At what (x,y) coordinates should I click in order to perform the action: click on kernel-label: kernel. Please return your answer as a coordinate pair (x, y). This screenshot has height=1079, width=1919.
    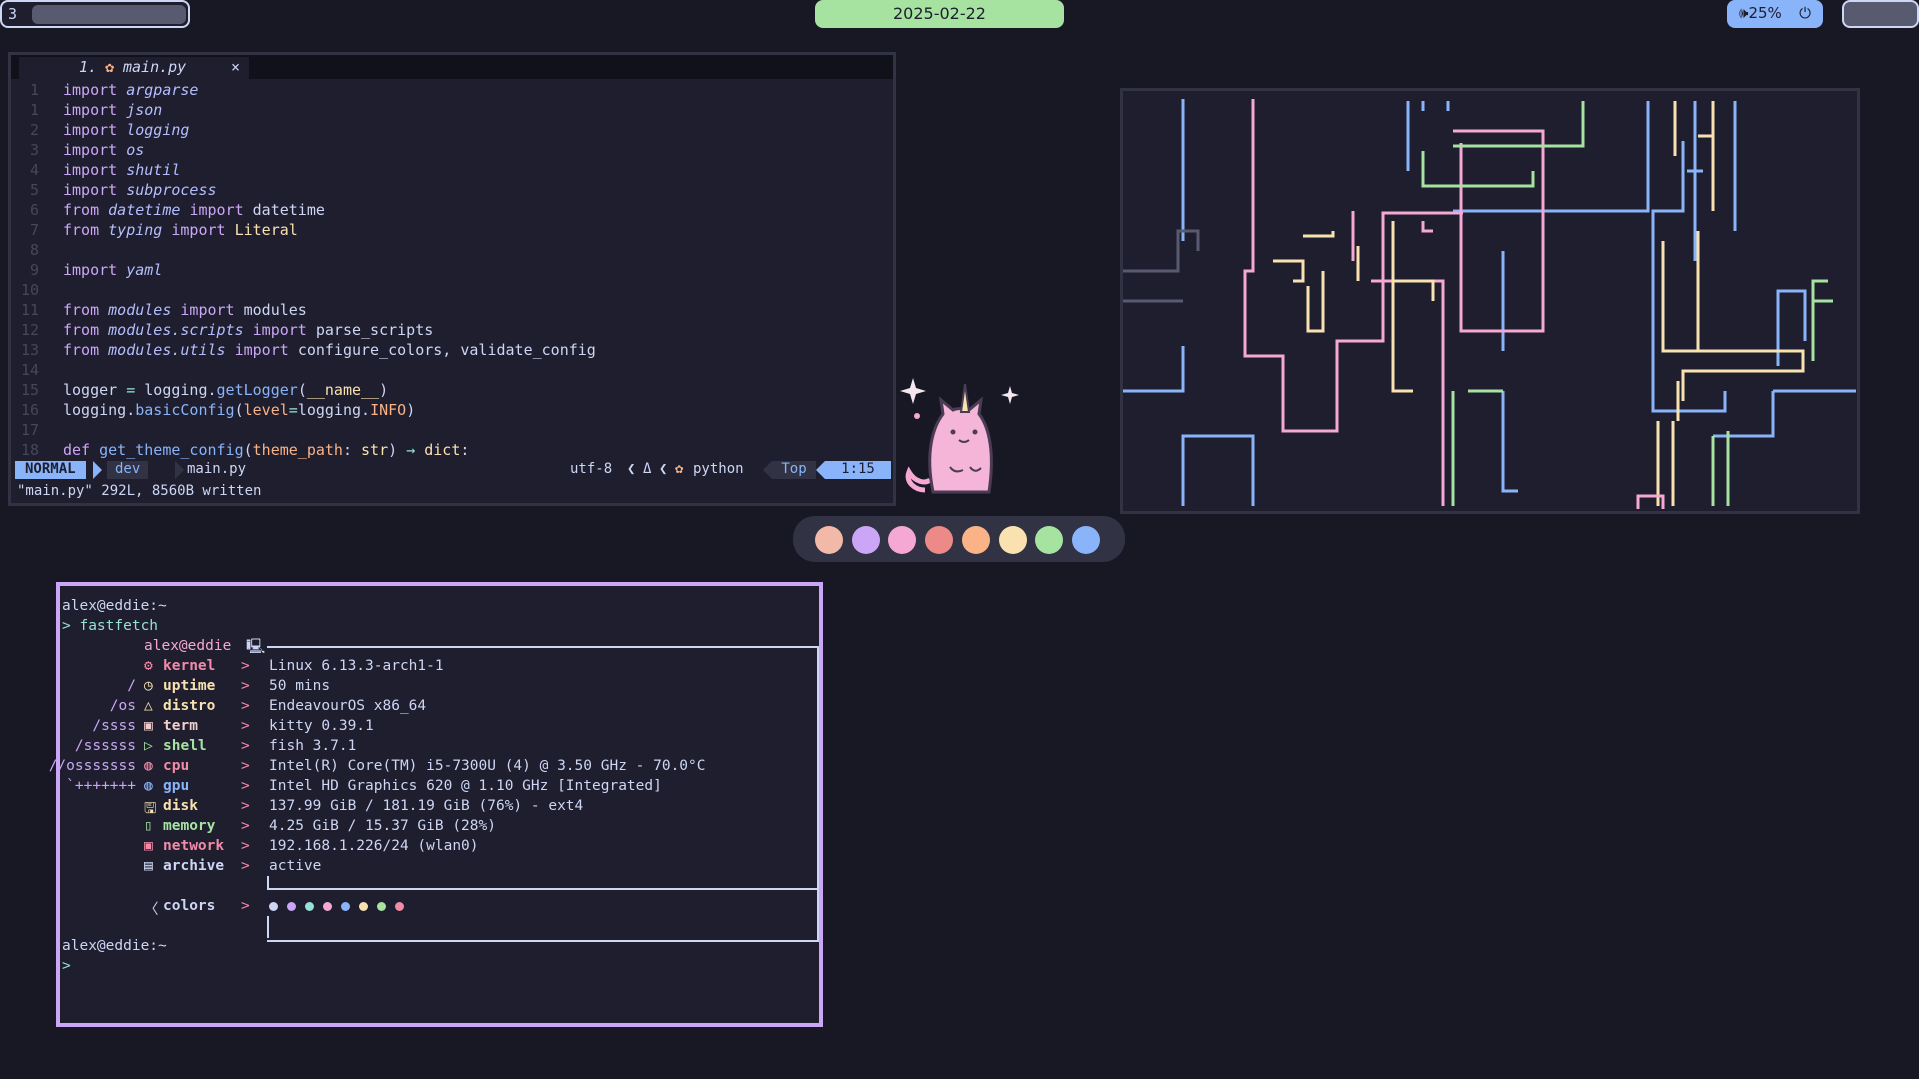
    Looking at the image, I should click on (189, 666).